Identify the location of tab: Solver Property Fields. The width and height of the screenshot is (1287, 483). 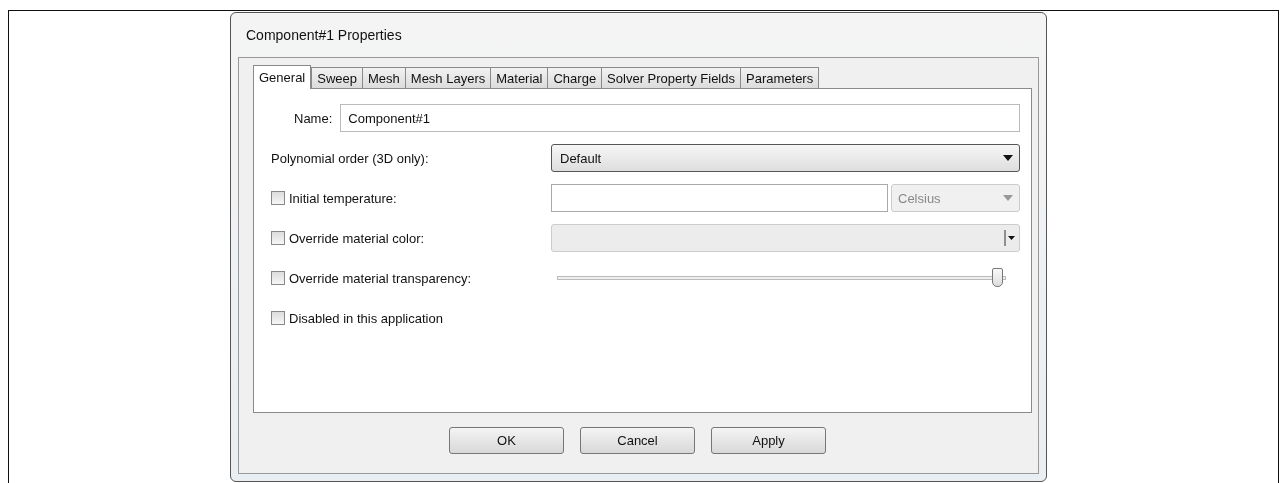
(671, 78).